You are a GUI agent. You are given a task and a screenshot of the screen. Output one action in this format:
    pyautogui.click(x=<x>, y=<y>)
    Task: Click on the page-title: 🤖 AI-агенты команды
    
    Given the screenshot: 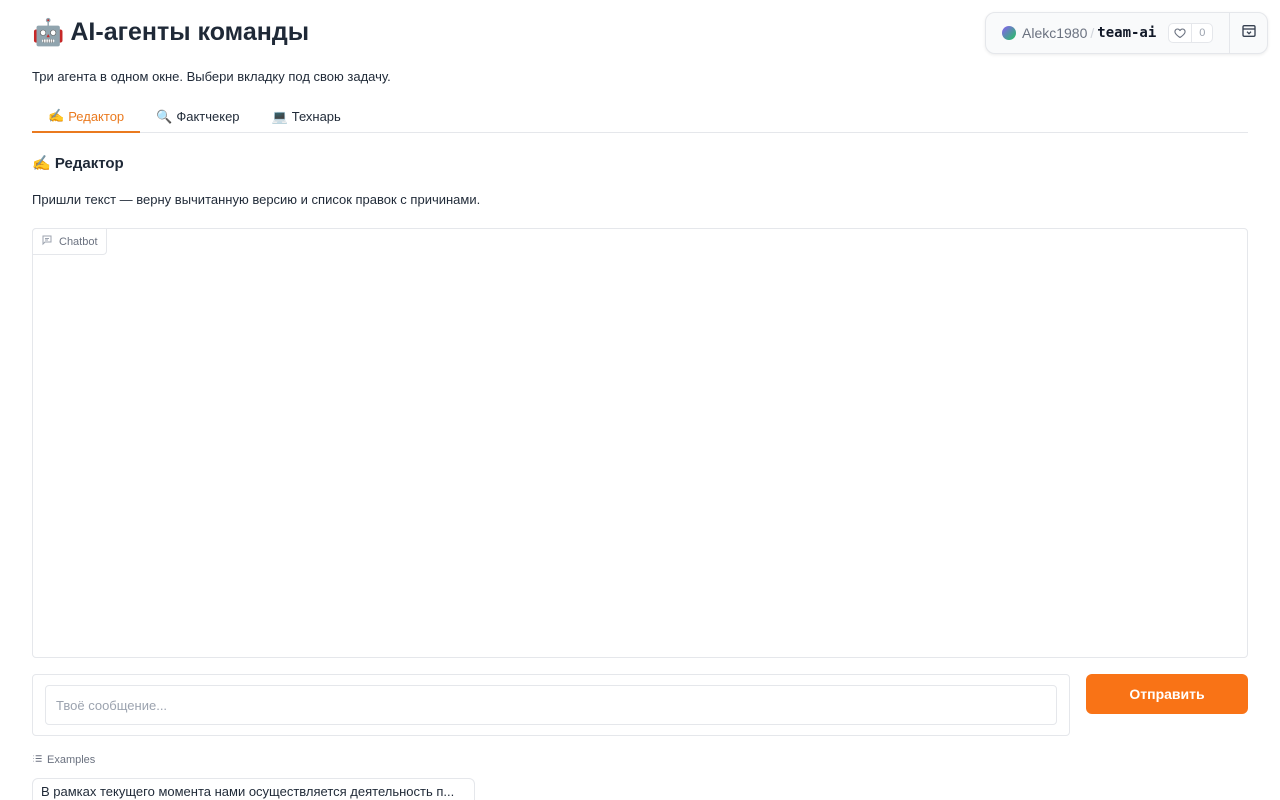 What is the action you would take?
    pyautogui.click(x=170, y=32)
    